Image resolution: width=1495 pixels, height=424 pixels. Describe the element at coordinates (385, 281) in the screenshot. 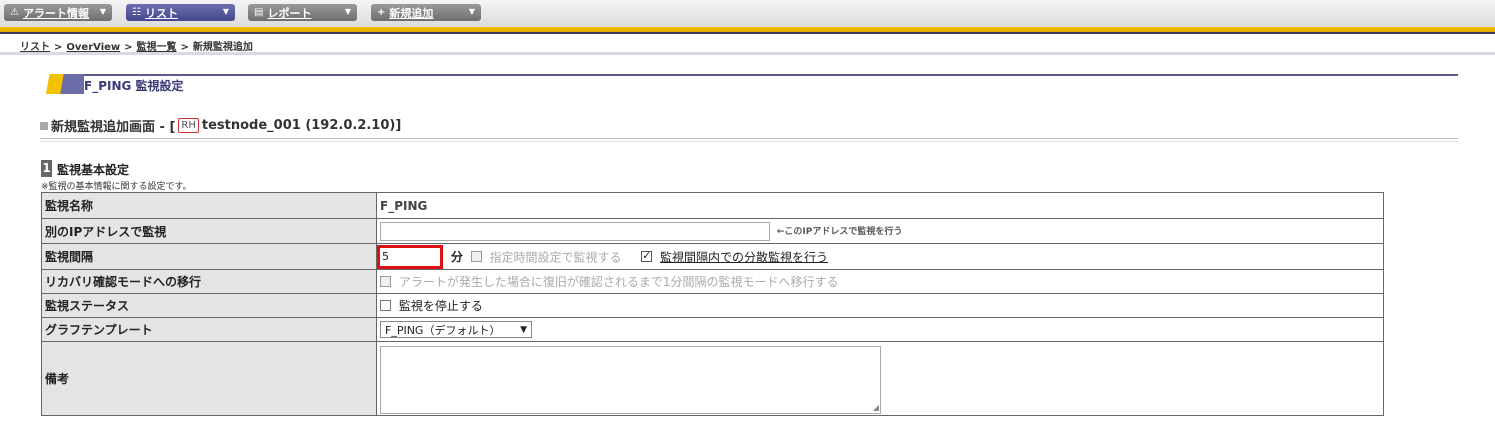

I see `recovery-checkbox` at that location.